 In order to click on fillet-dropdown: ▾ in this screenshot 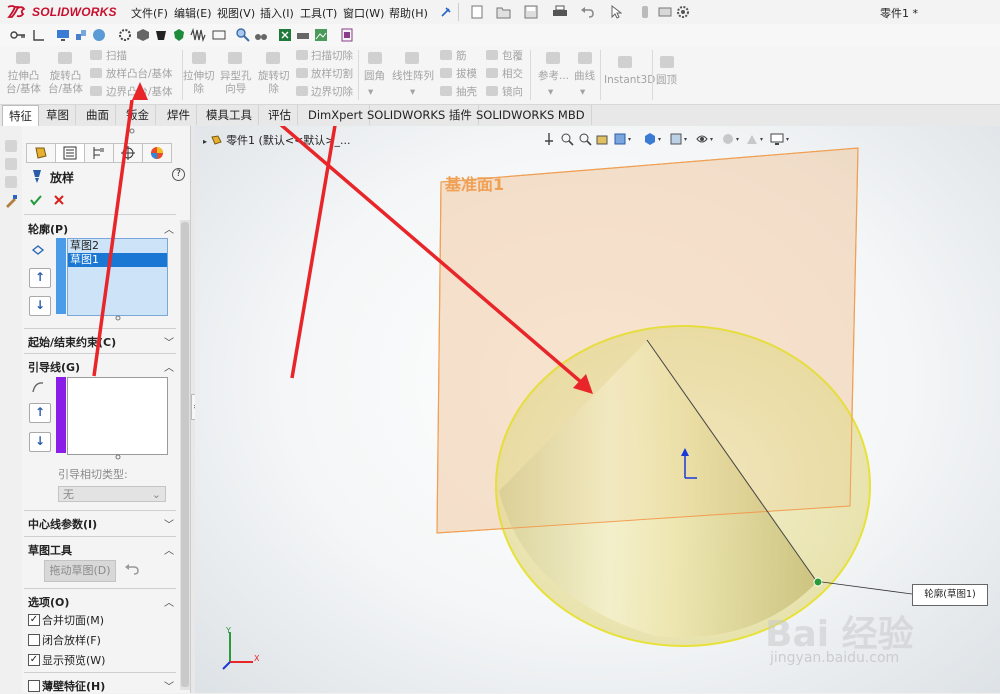, I will do `click(370, 92)`.